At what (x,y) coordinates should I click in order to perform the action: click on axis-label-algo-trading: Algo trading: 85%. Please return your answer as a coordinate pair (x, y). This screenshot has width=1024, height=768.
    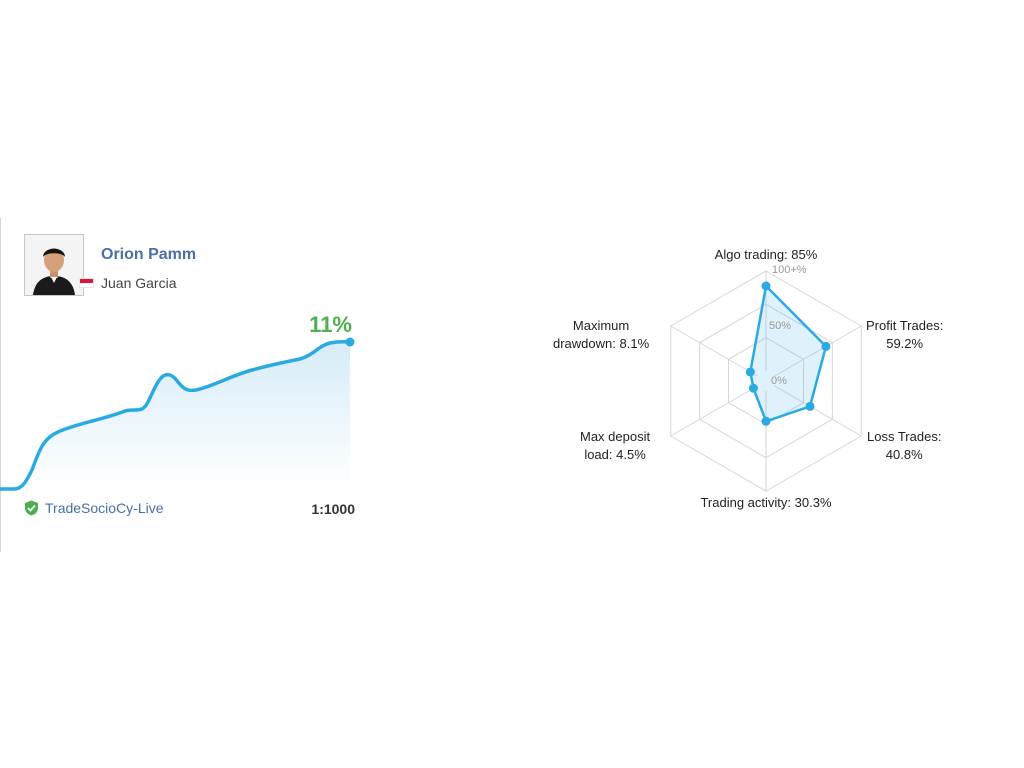
    Looking at the image, I should click on (766, 255).